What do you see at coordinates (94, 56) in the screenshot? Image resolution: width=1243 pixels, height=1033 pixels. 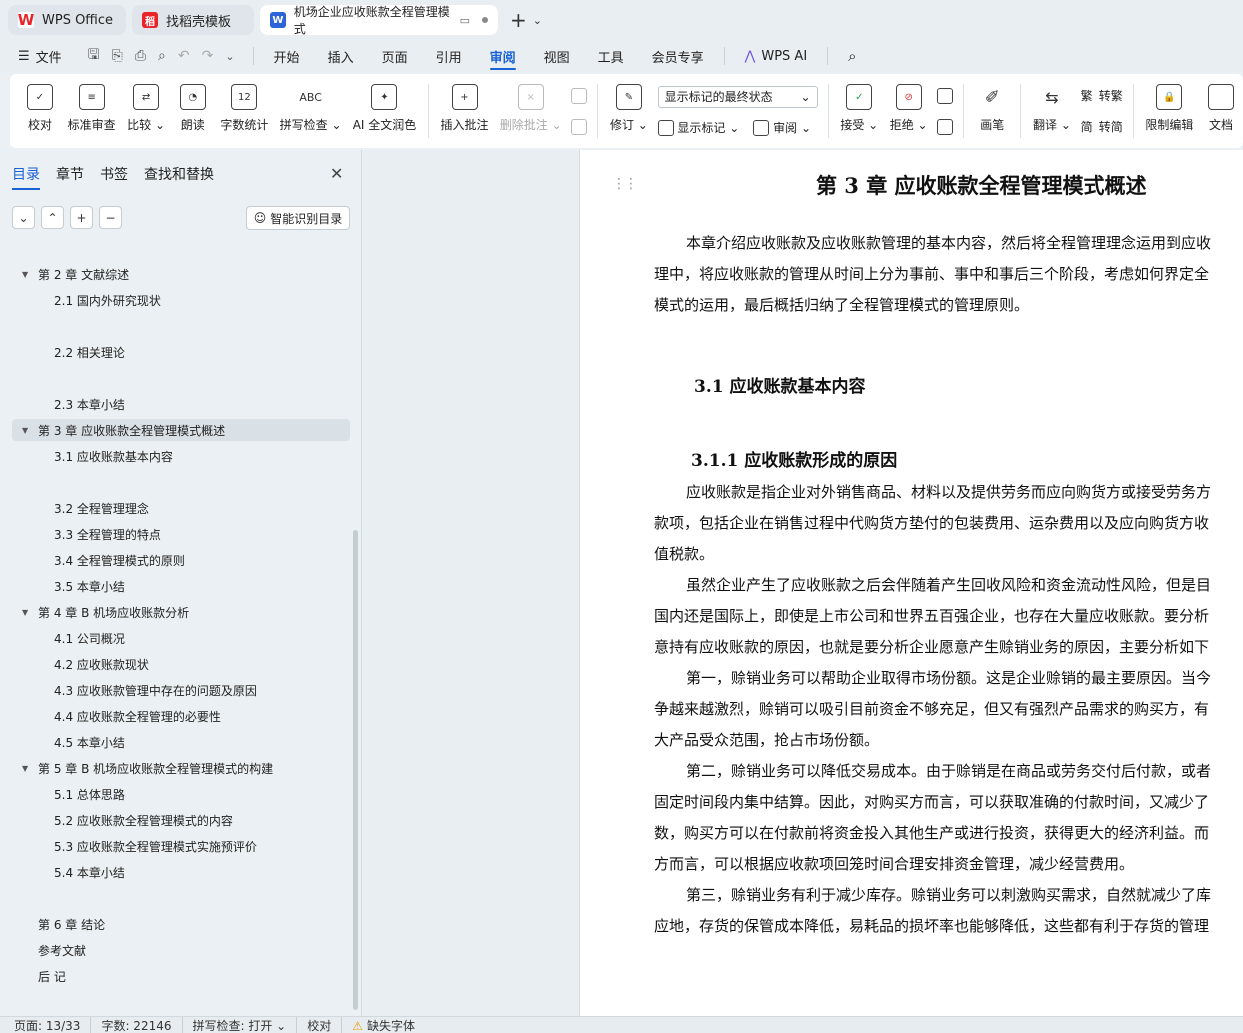 I see `save-icon: 🖫` at bounding box center [94, 56].